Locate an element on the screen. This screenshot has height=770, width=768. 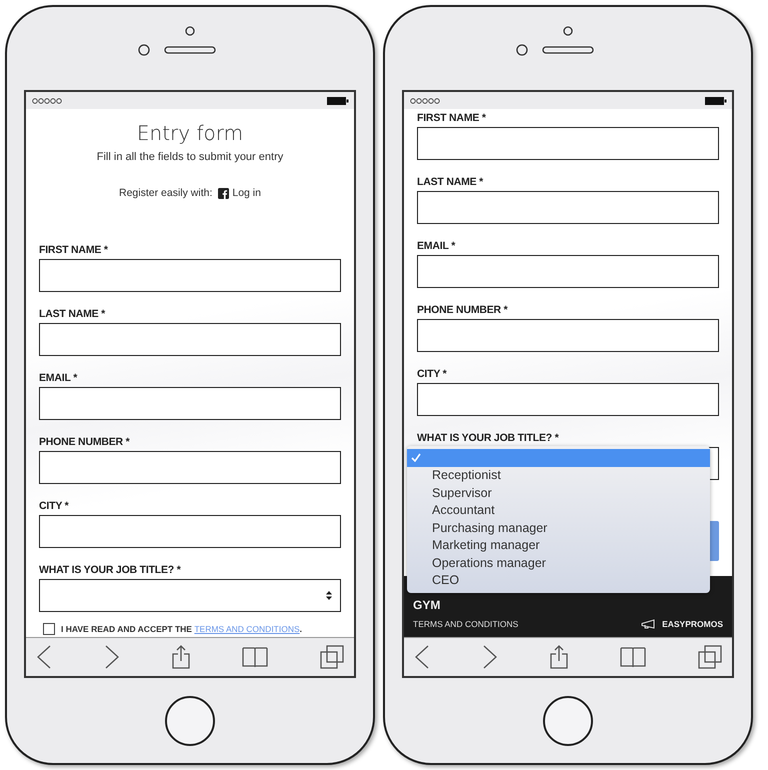
megaphone-icon is located at coordinates (649, 624).